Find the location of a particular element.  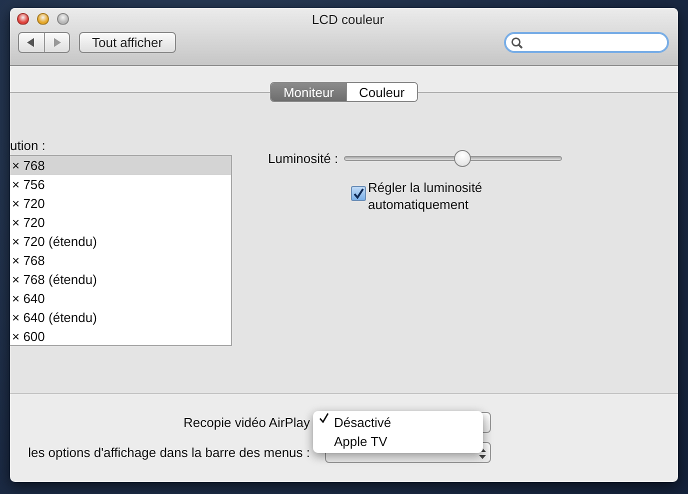

brightness-label: Luminosité : is located at coordinates (303, 158).